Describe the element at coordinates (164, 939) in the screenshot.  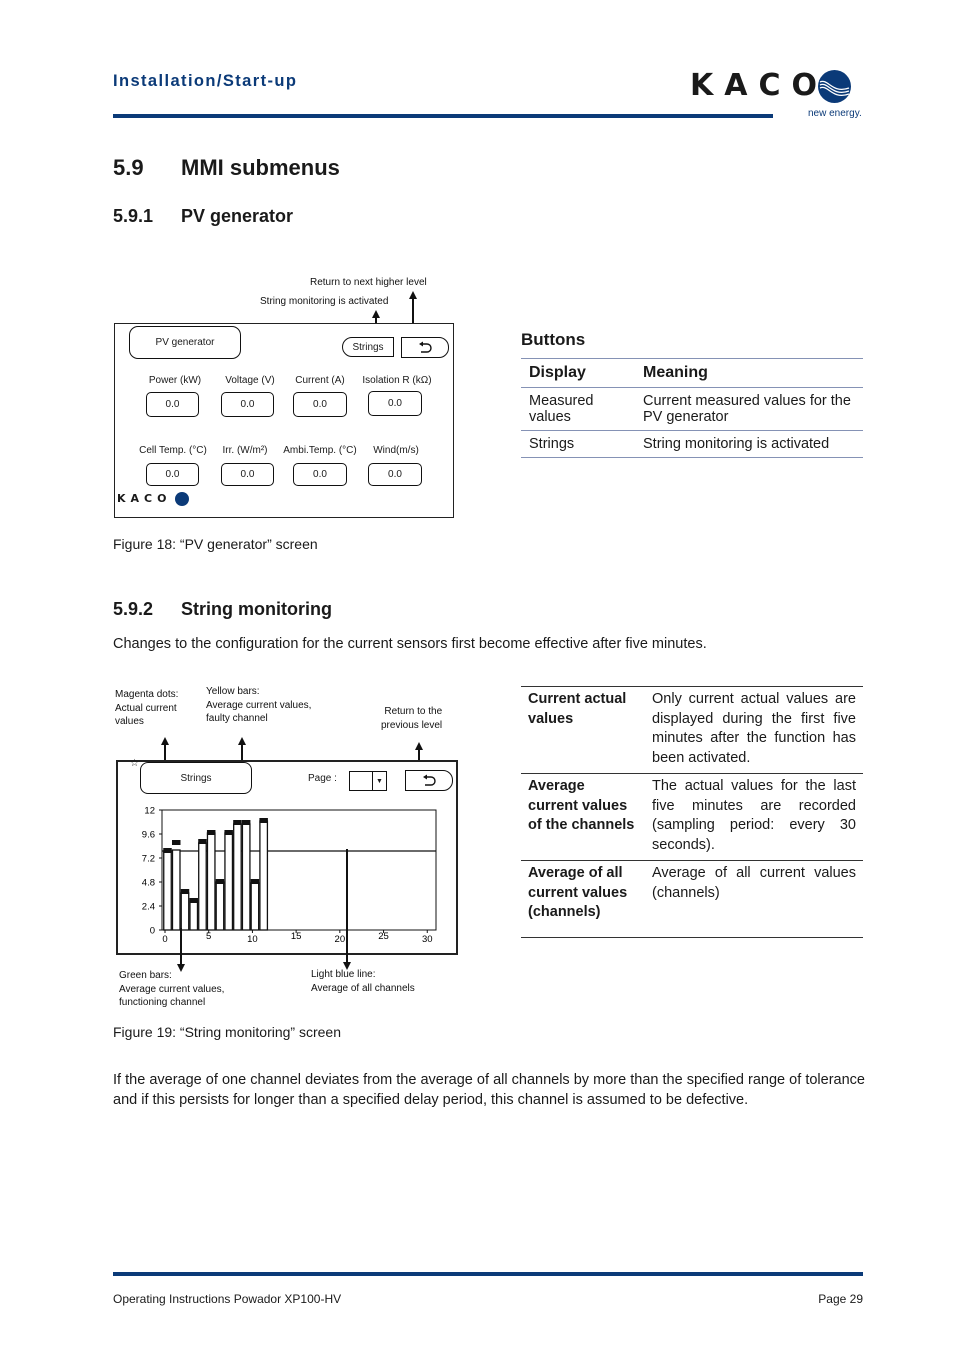
I see `x-tick-label: 0` at that location.